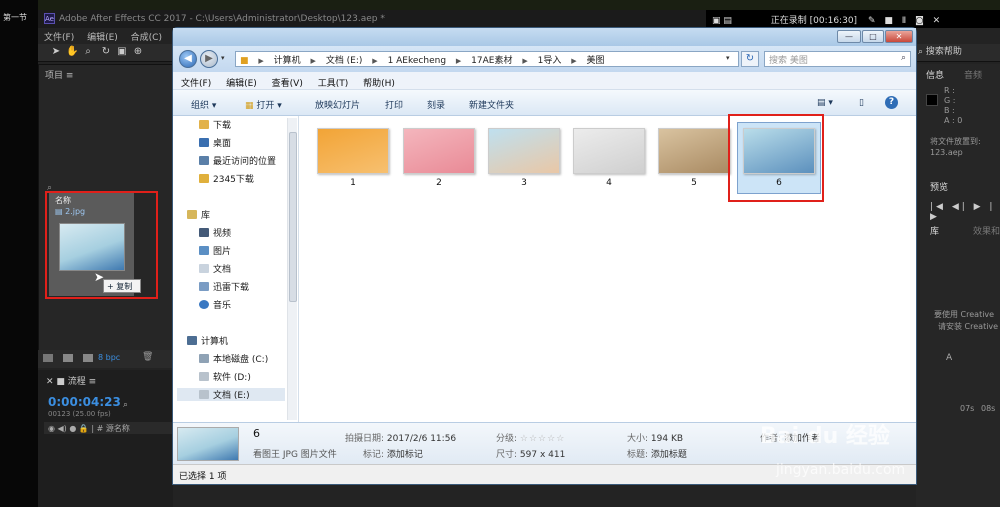 The image size is (1000, 507). Describe the element at coordinates (224, 286) in the screenshot. I see `nav-xunlei: 迅雷下载` at that location.